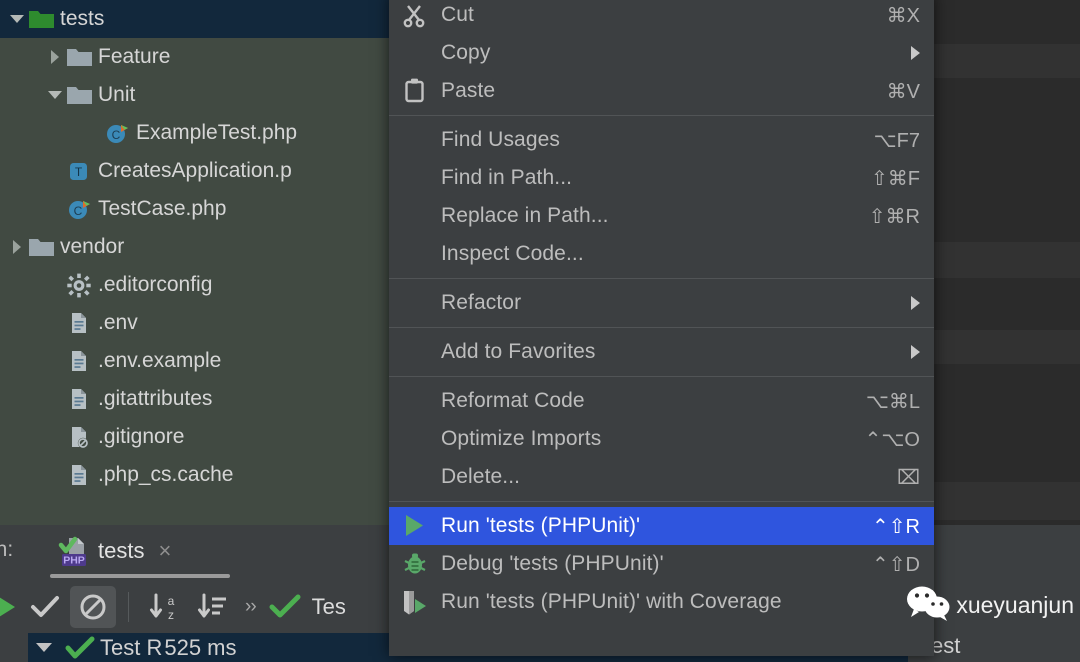  What do you see at coordinates (415, 564) in the screenshot?
I see `debug-icon` at bounding box center [415, 564].